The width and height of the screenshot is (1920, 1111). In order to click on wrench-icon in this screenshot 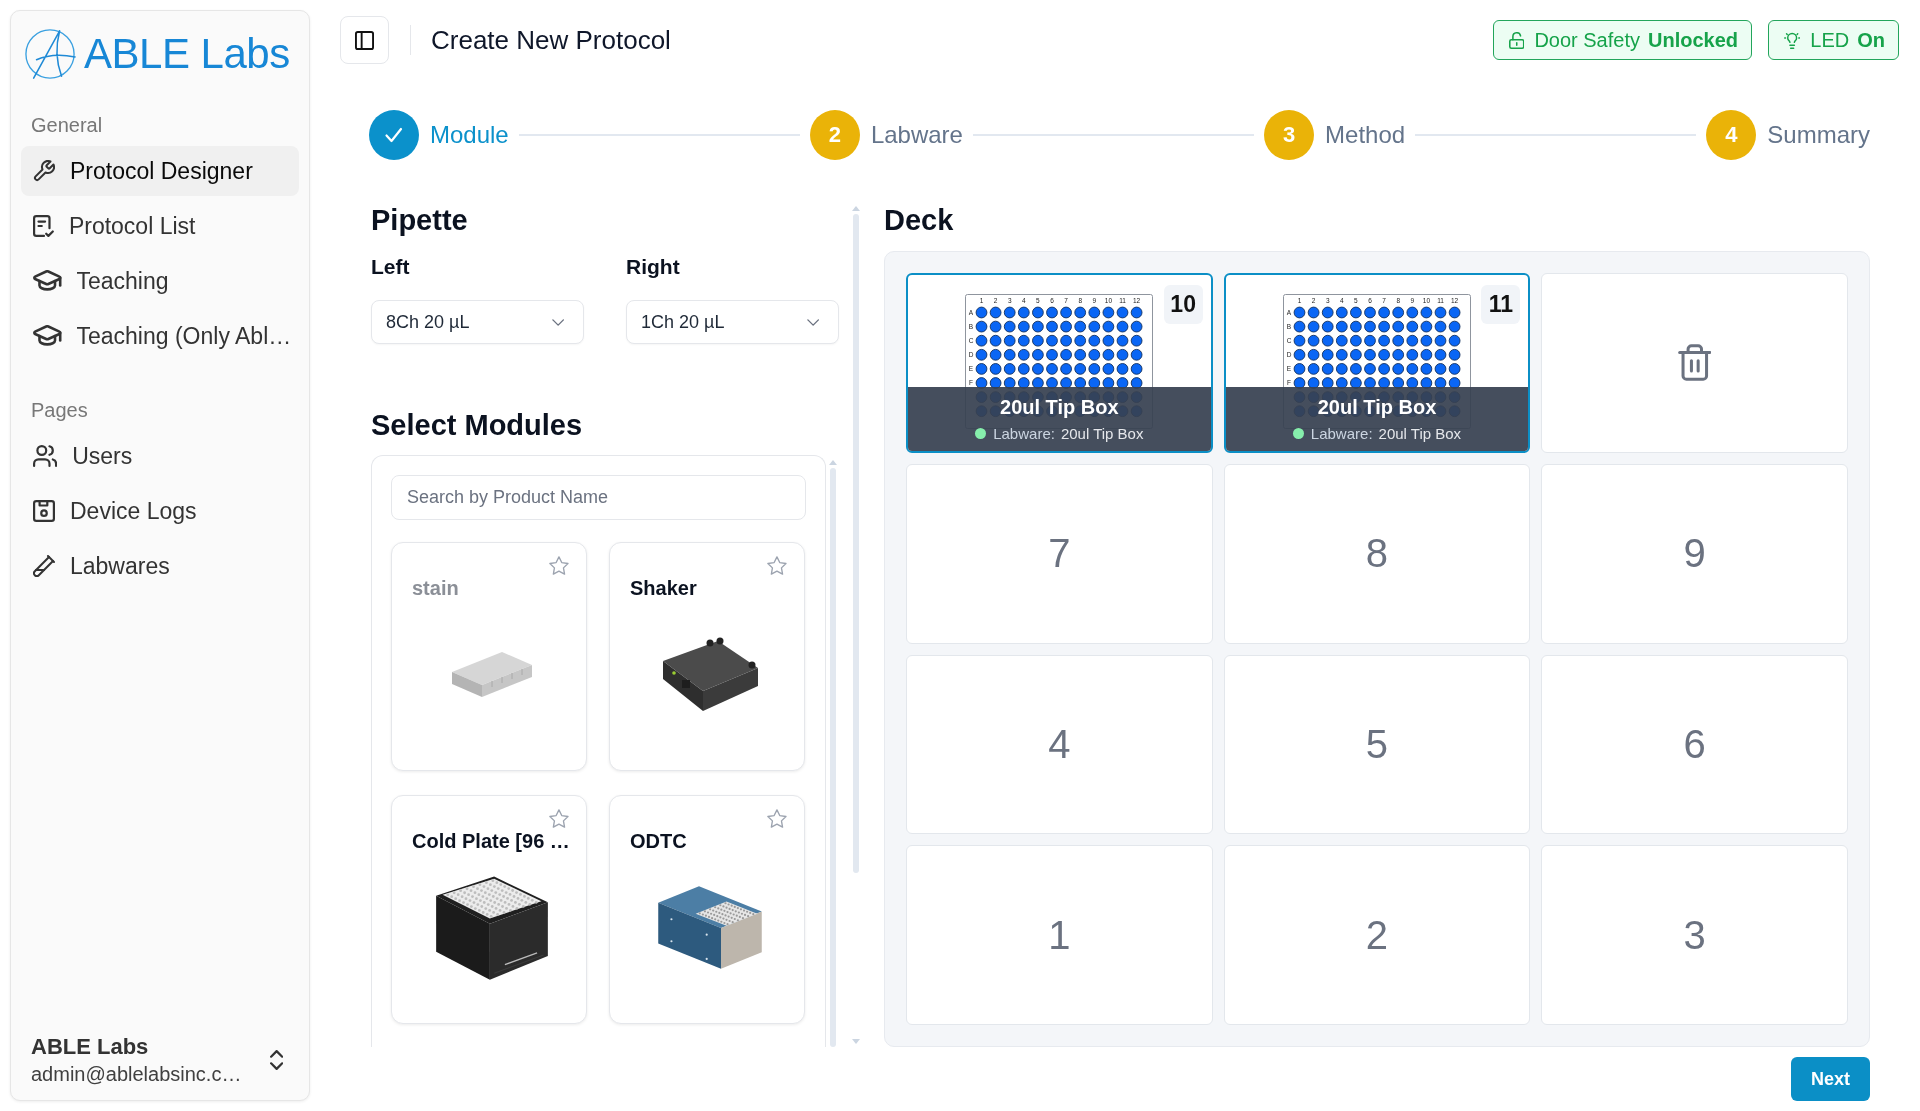, I will do `click(44, 171)`.